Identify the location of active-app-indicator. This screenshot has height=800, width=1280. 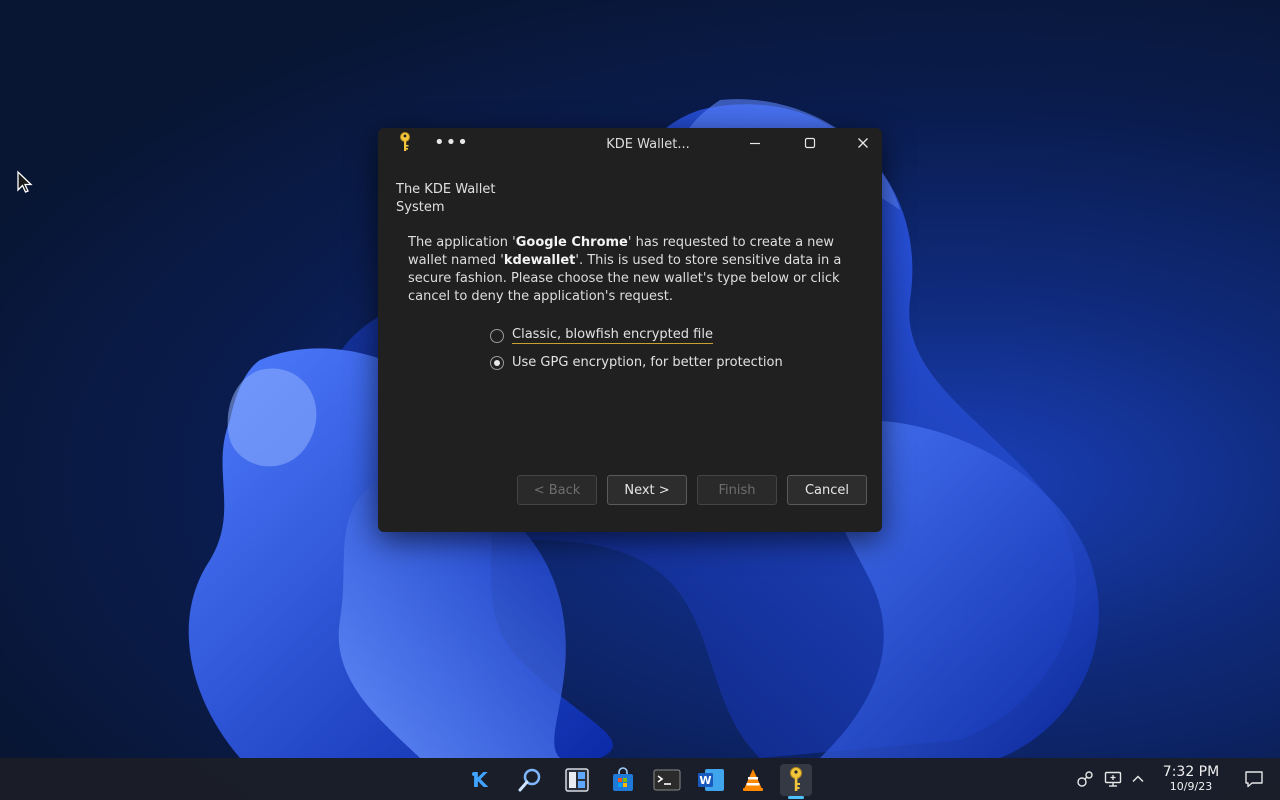
(796, 797).